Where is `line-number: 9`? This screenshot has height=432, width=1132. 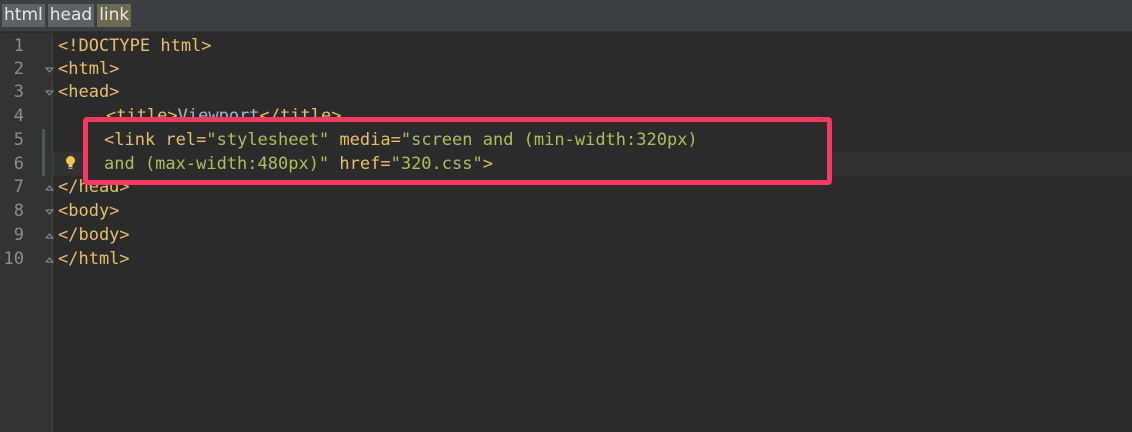 line-number: 9 is located at coordinates (18, 235).